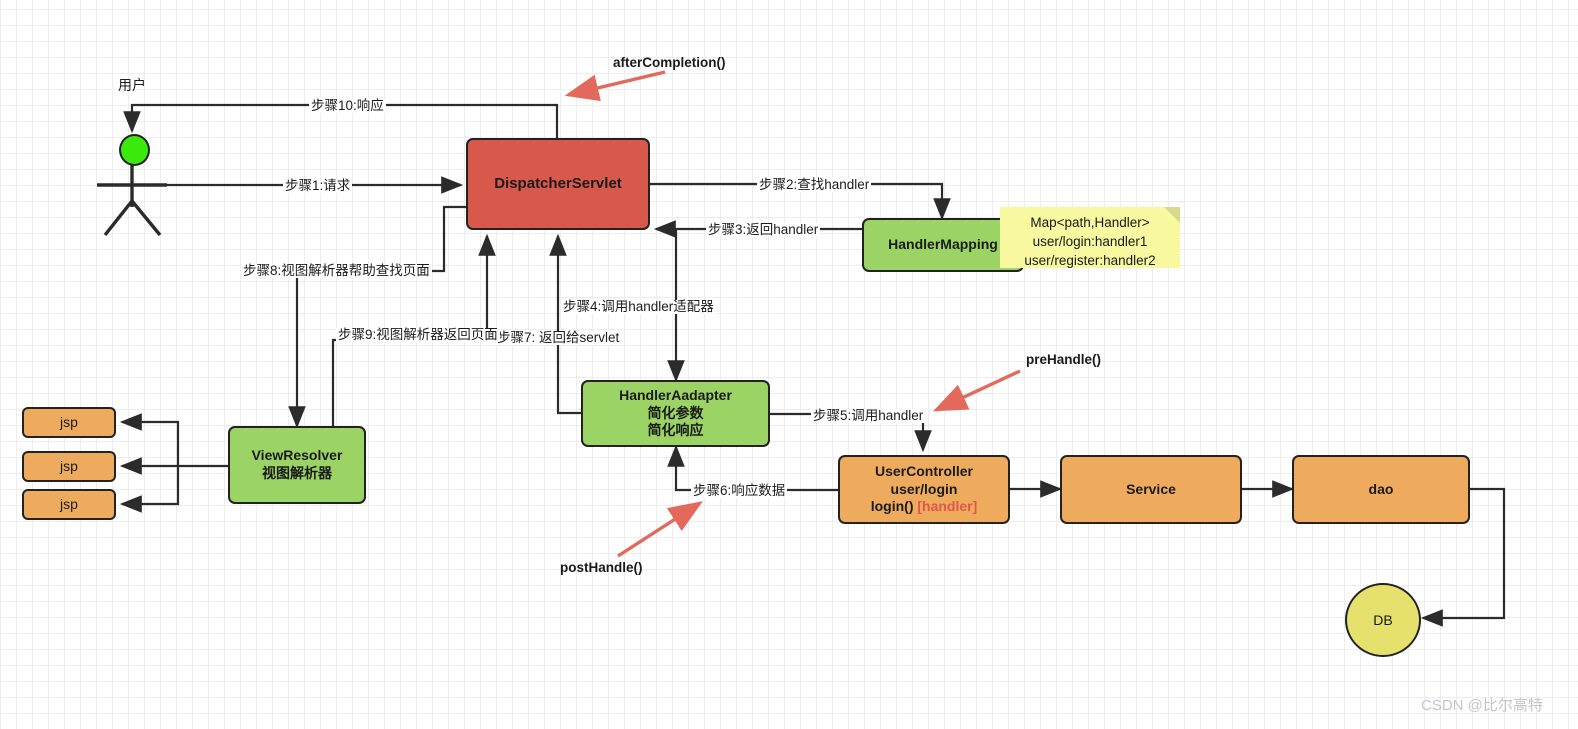 Image resolution: width=1578 pixels, height=729 pixels. Describe the element at coordinates (1090, 222) in the screenshot. I see `note-line-1: Map<path,Handler>` at that location.